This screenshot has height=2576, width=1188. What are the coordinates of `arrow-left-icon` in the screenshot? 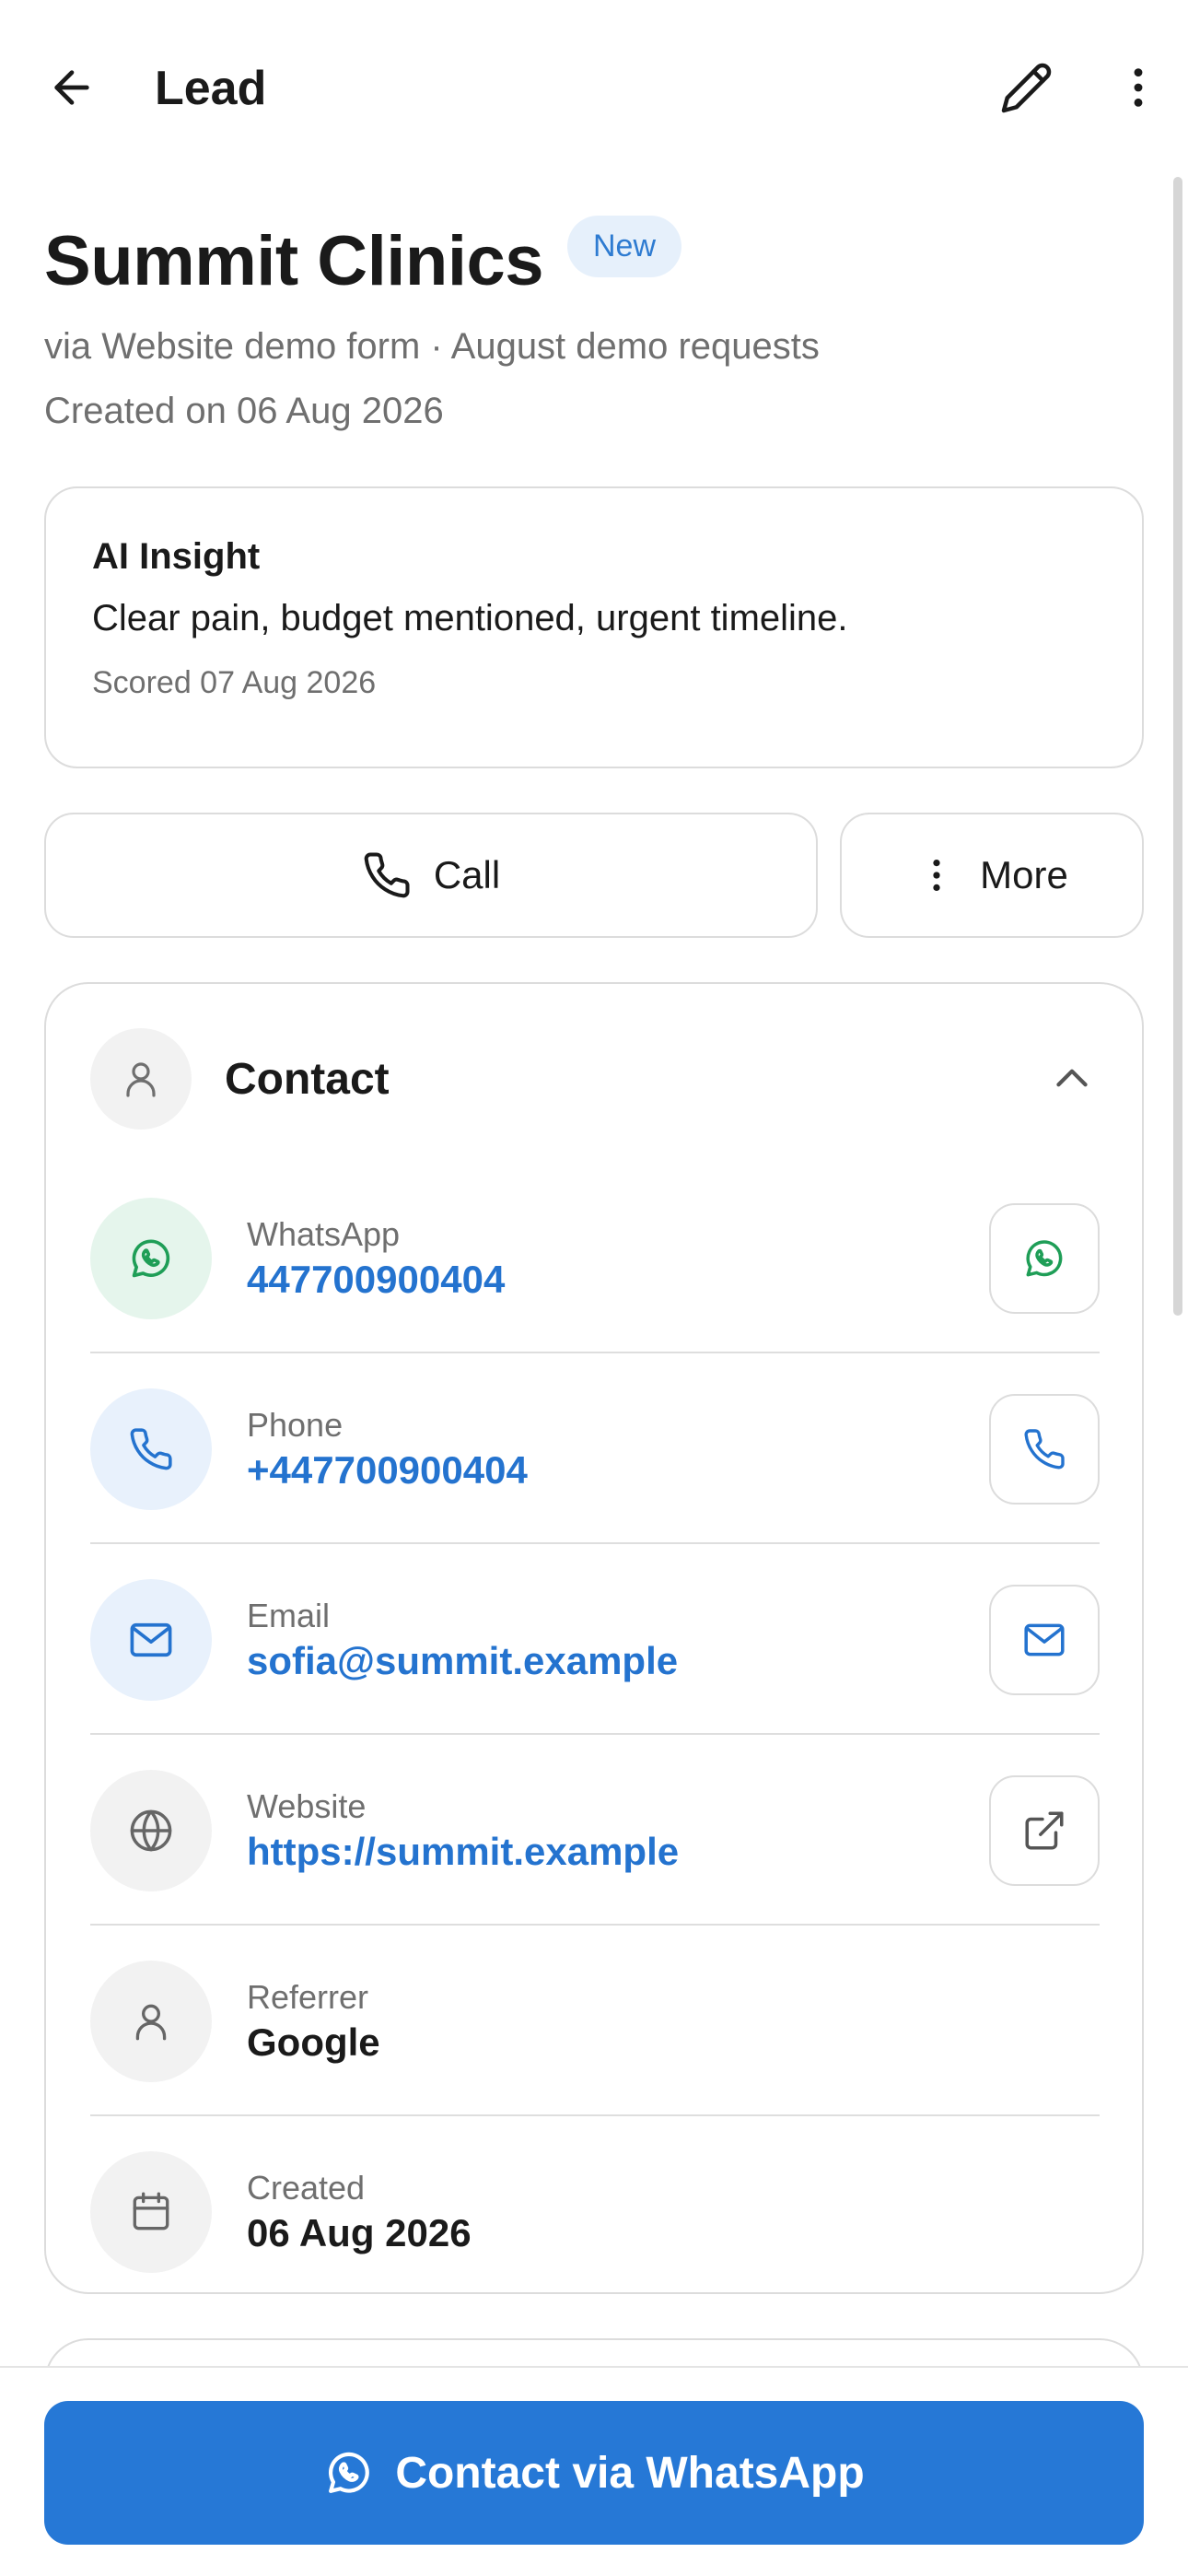 It's located at (71, 87).